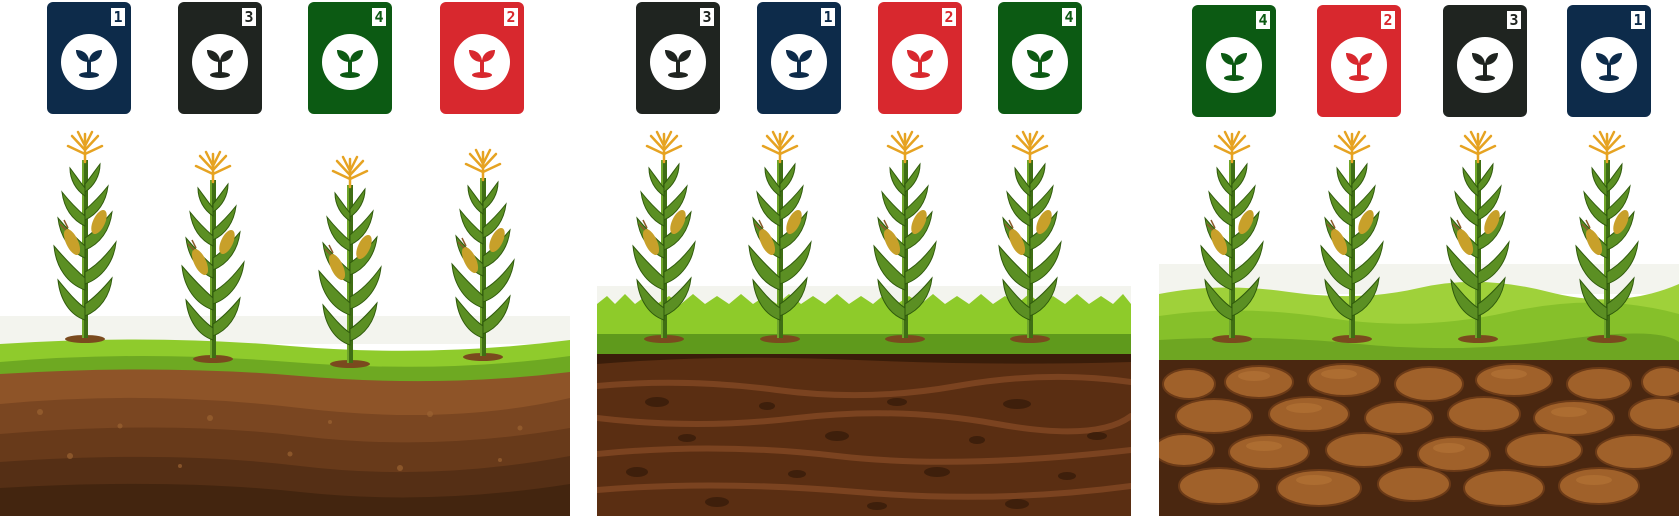  Describe the element at coordinates (1419, 60) in the screenshot. I see `seed-bag-row: 4 2 3 1` at that location.